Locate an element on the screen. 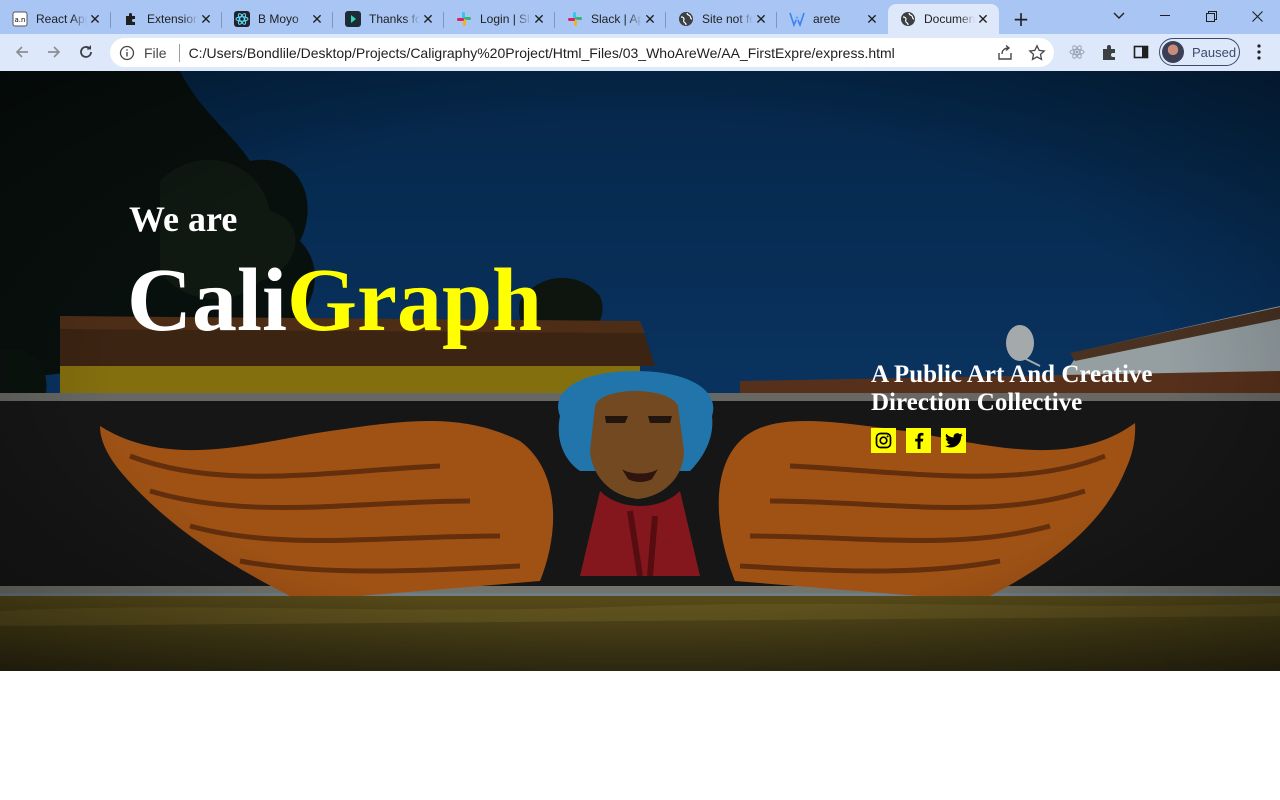 Image resolution: width=1280 pixels, height=800 pixels. social-links is located at coordinates (918, 440).